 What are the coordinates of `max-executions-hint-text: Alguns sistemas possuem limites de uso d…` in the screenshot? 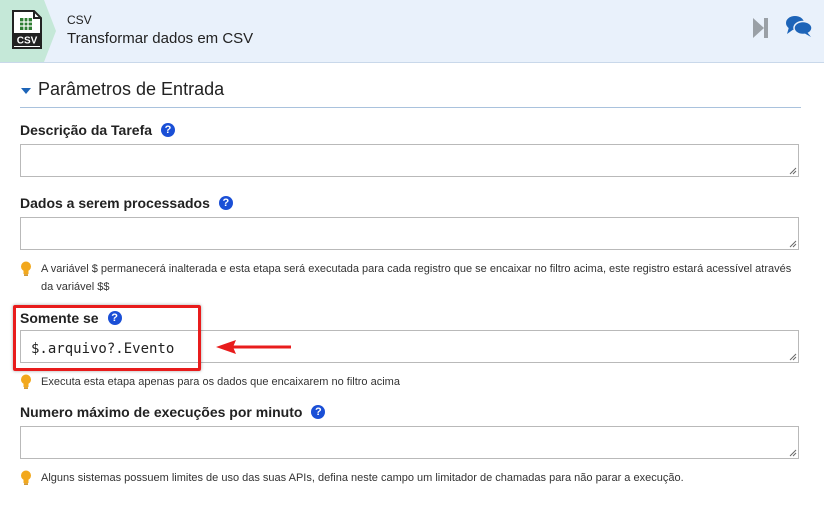 It's located at (362, 478).